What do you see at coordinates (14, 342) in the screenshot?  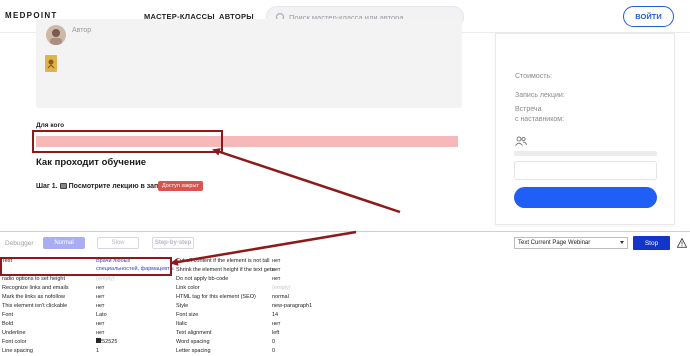 I see `prop-name: Font color` at bounding box center [14, 342].